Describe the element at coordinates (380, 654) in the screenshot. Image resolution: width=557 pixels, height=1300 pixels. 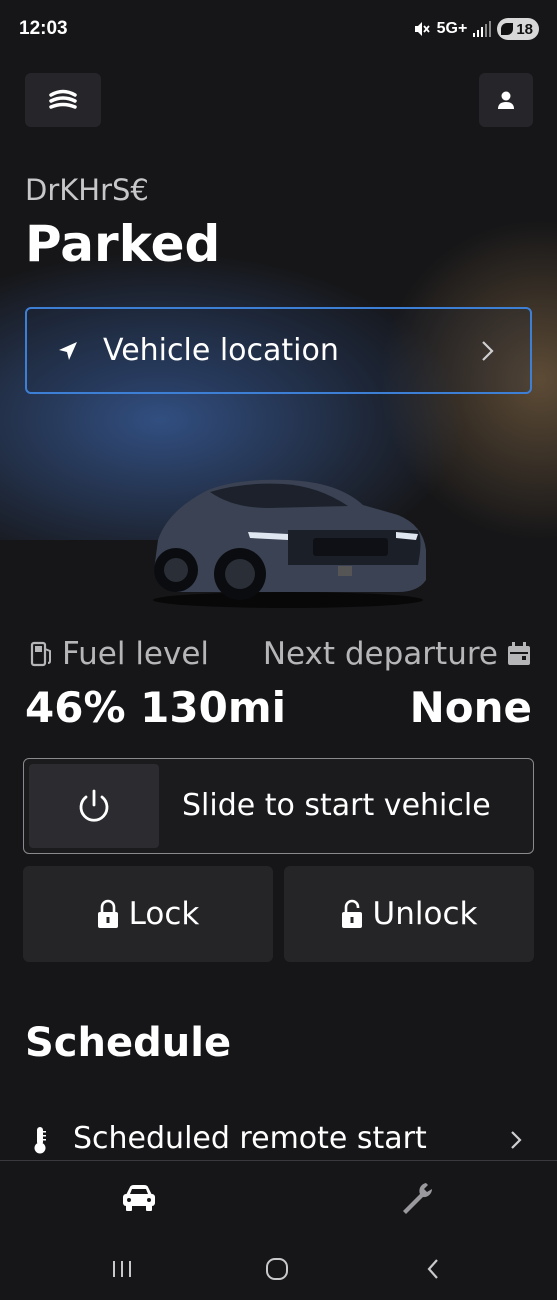
I see `next-departure-label: Next departure` at that location.